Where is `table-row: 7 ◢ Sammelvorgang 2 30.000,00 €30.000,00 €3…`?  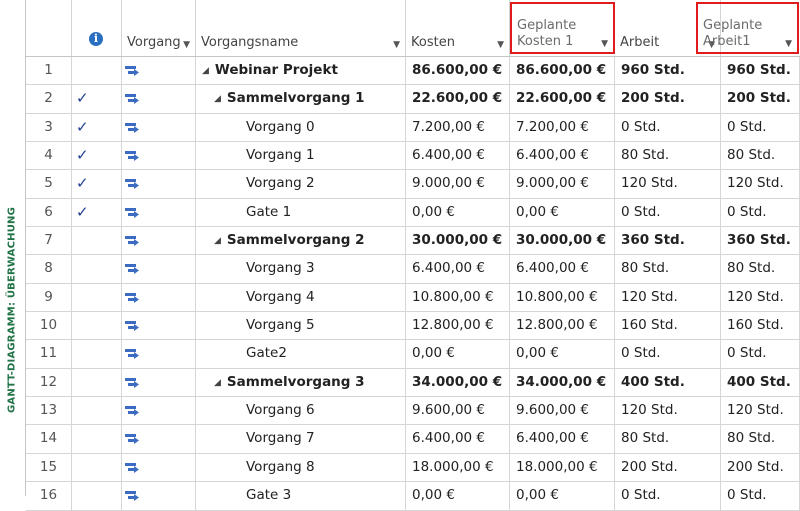 table-row: 7 ◢ Sammelvorgang 2 30.000,00 €30.000,00 €3… is located at coordinates (413, 241).